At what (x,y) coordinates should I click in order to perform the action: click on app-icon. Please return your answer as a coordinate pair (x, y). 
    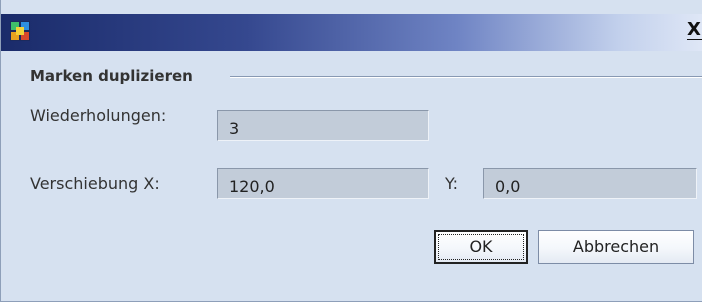
    Looking at the image, I should click on (20, 31).